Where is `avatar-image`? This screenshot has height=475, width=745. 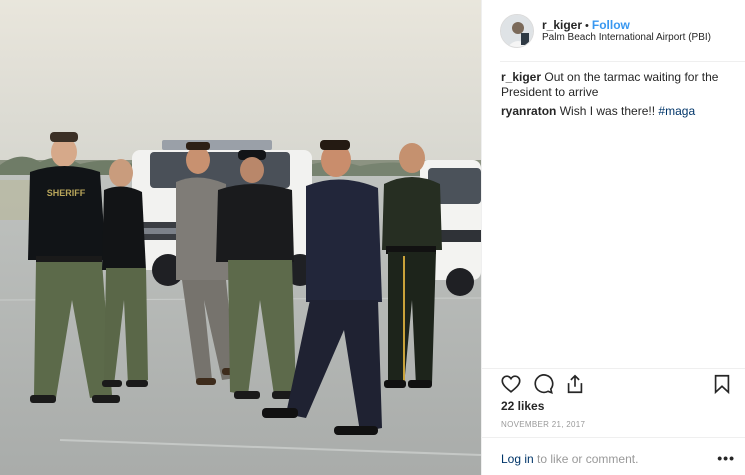 avatar-image is located at coordinates (517, 31).